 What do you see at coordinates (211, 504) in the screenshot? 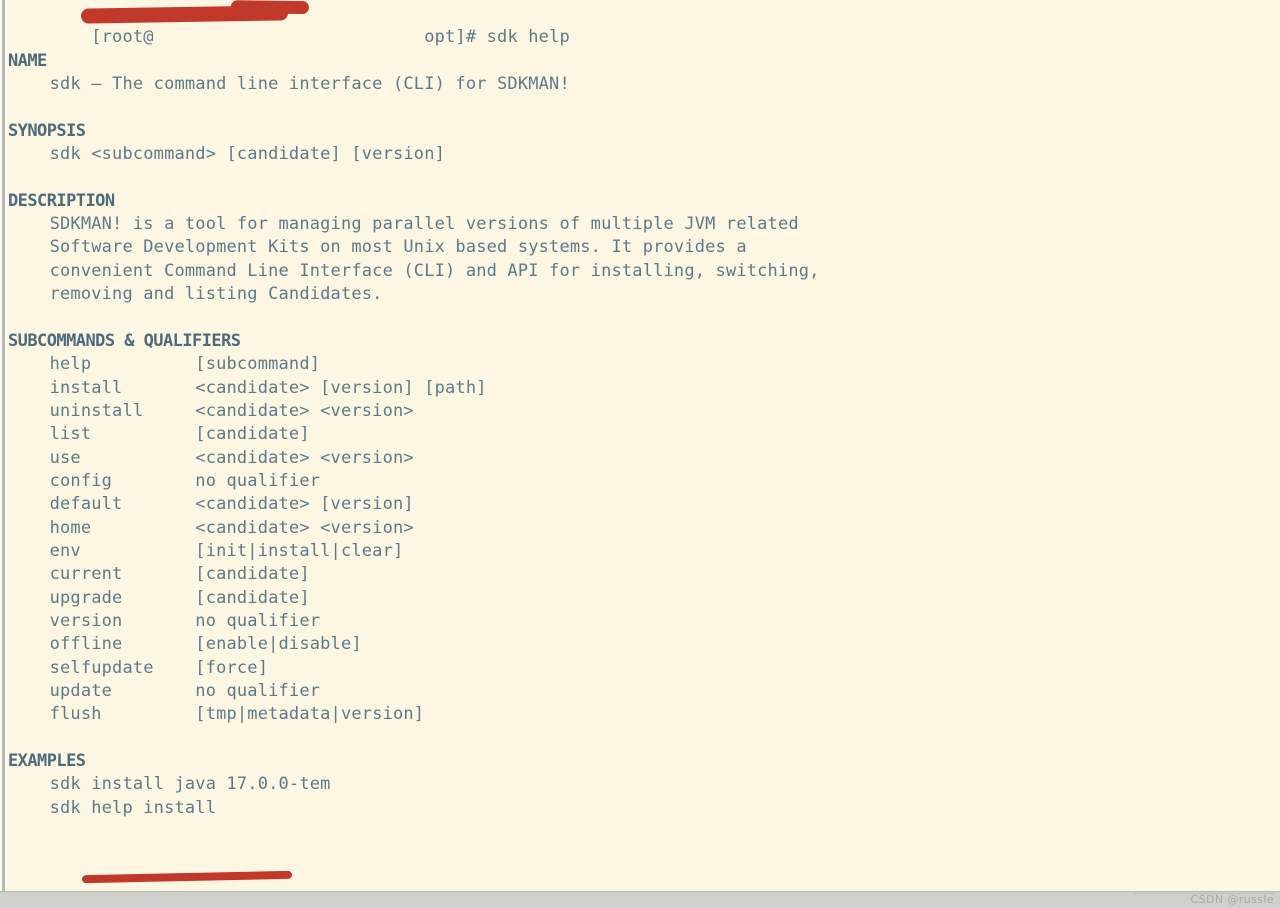
I see `subcommand-row-default: default <candidate> [version]` at bounding box center [211, 504].